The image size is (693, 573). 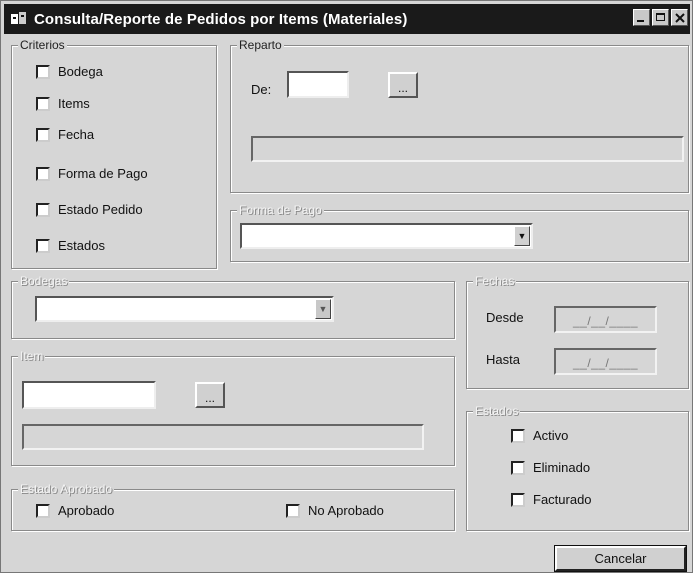 I want to click on desde-date-input: __/__/____, so click(x=605, y=319).